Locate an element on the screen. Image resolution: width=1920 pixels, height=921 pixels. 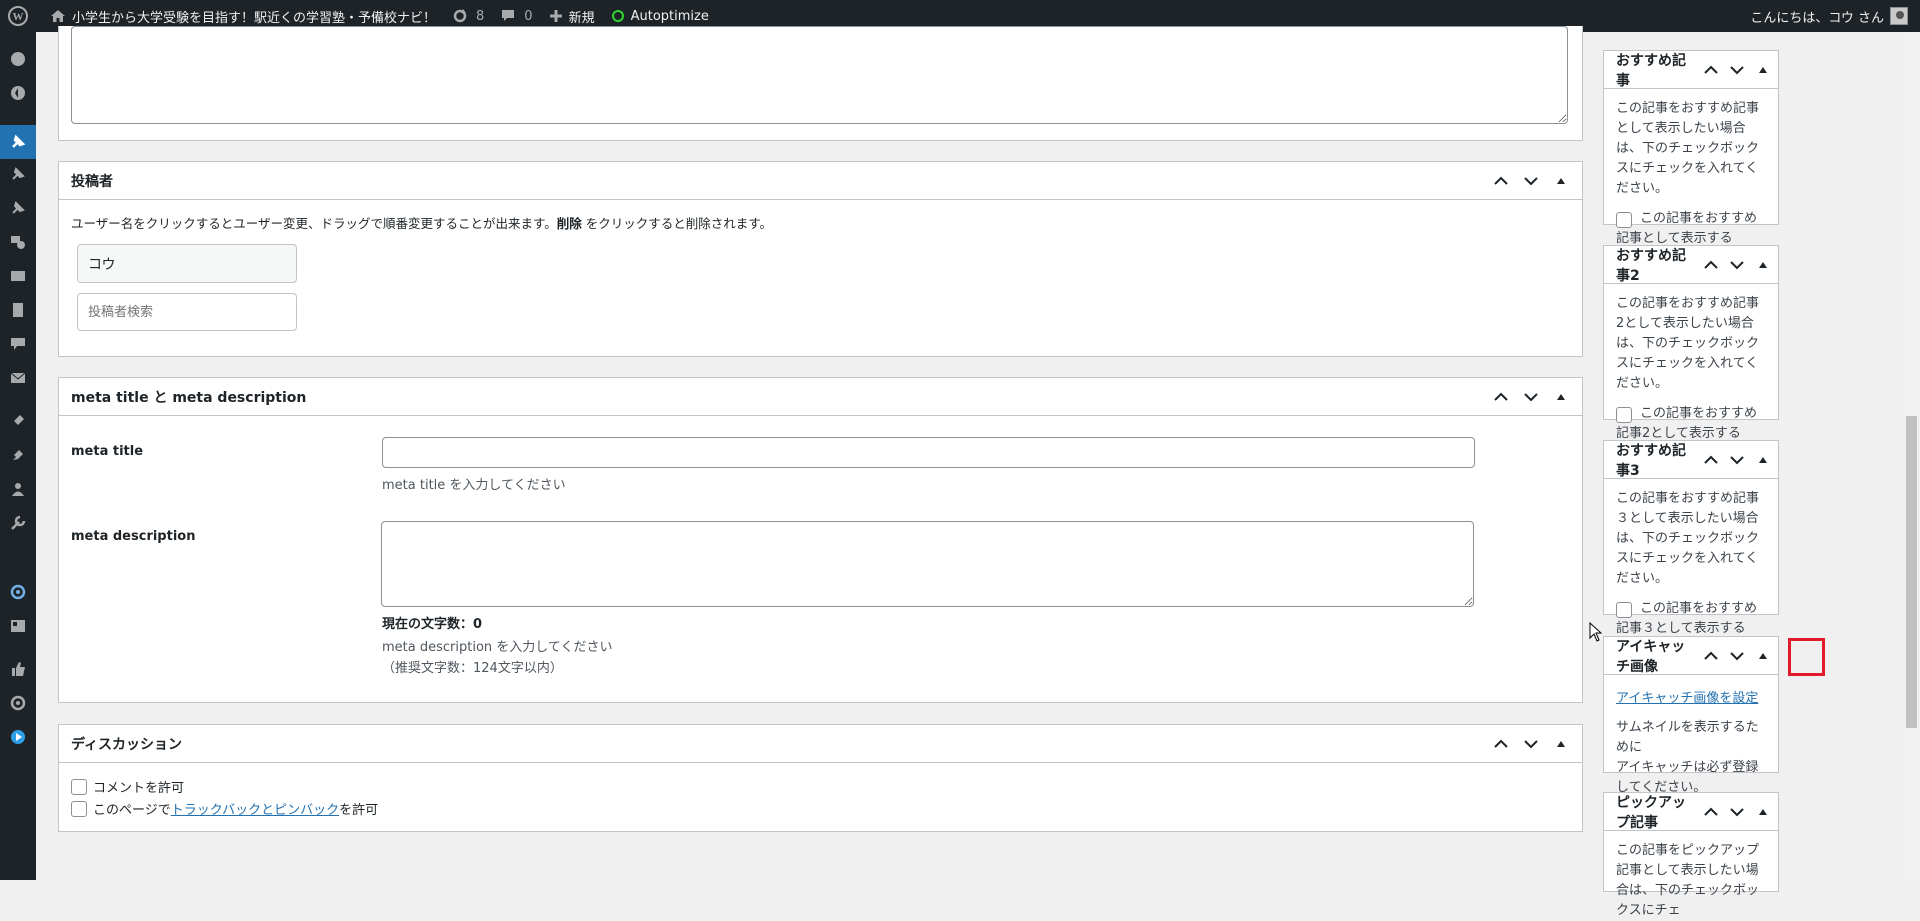
jetpack-icon is located at coordinates (18, 93).